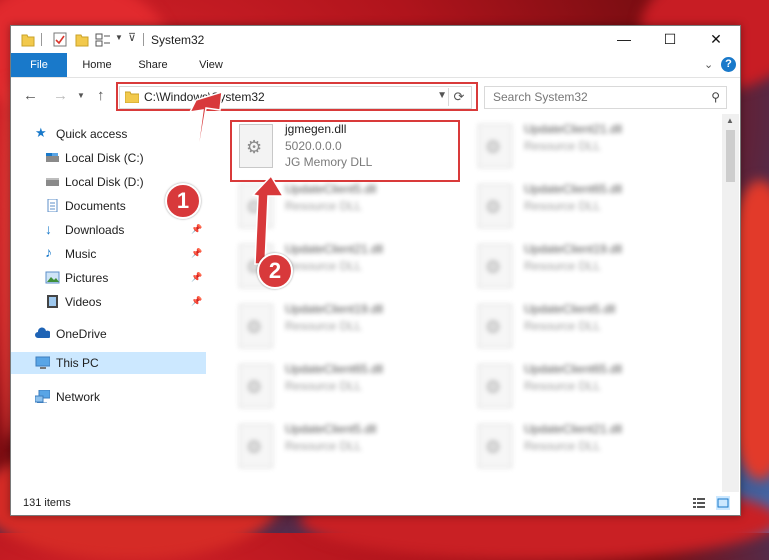  What do you see at coordinates (236, 177) in the screenshot?
I see `annotation-arrows` at bounding box center [236, 177].